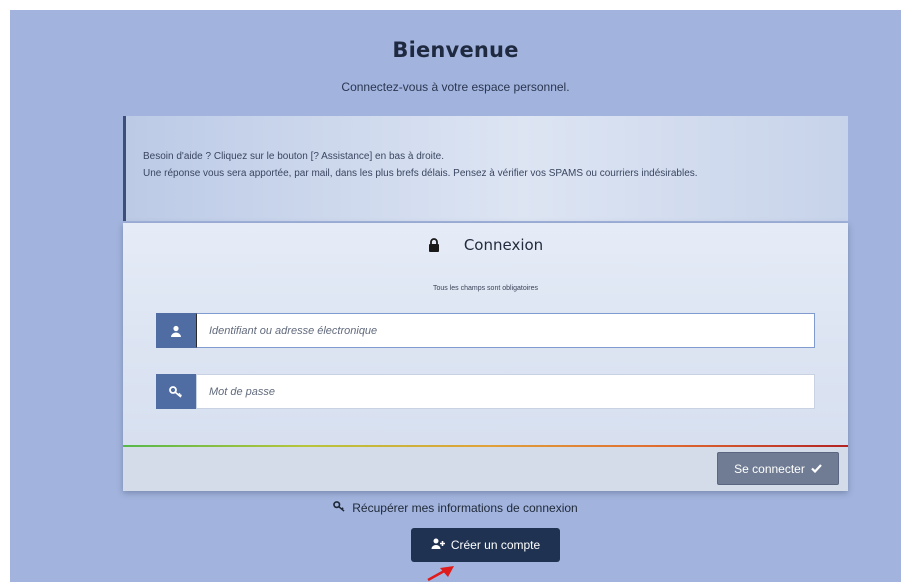  I want to click on username-field-group, so click(485, 330).